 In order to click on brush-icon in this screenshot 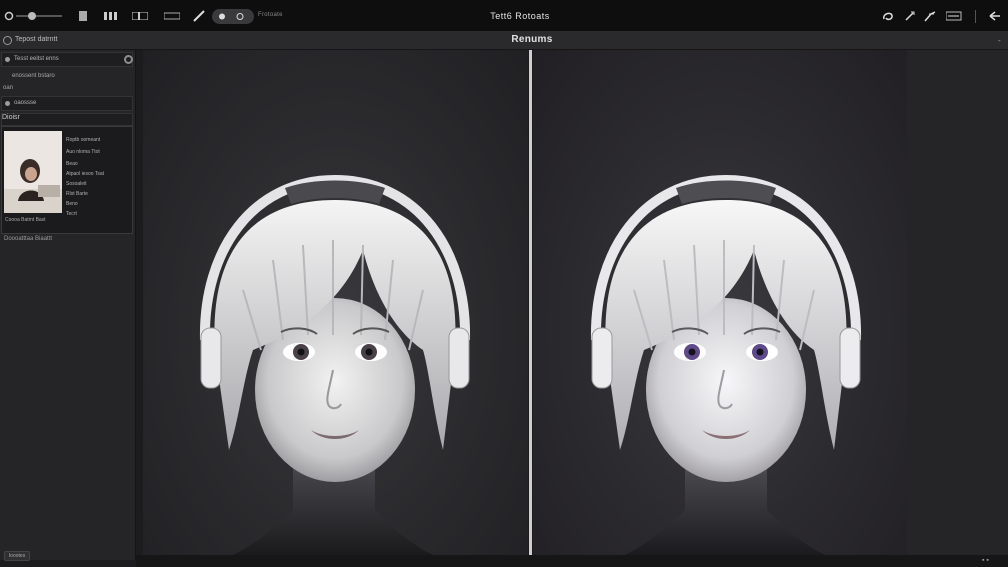, I will do `click(910, 16)`.